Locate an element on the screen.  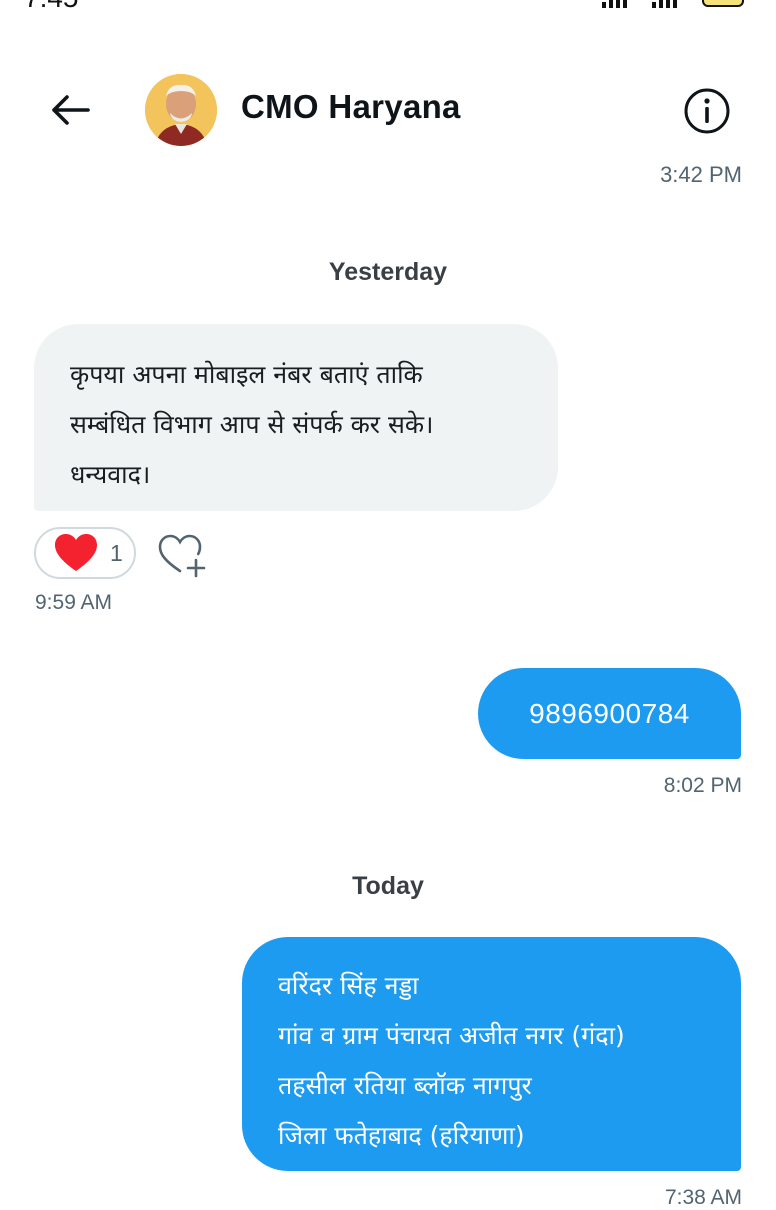
outgoing-message-bubble: 9896900784 is located at coordinates (609, 713).